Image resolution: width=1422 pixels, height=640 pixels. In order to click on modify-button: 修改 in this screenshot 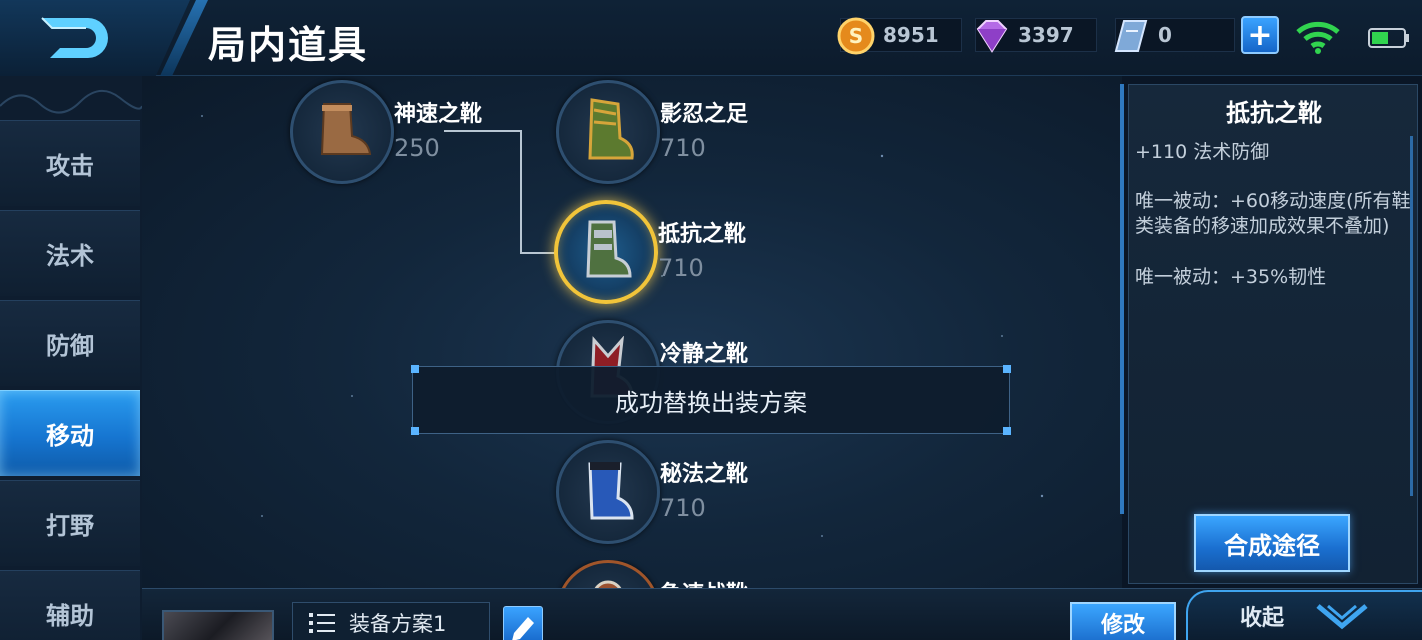, I will do `click(1123, 621)`.